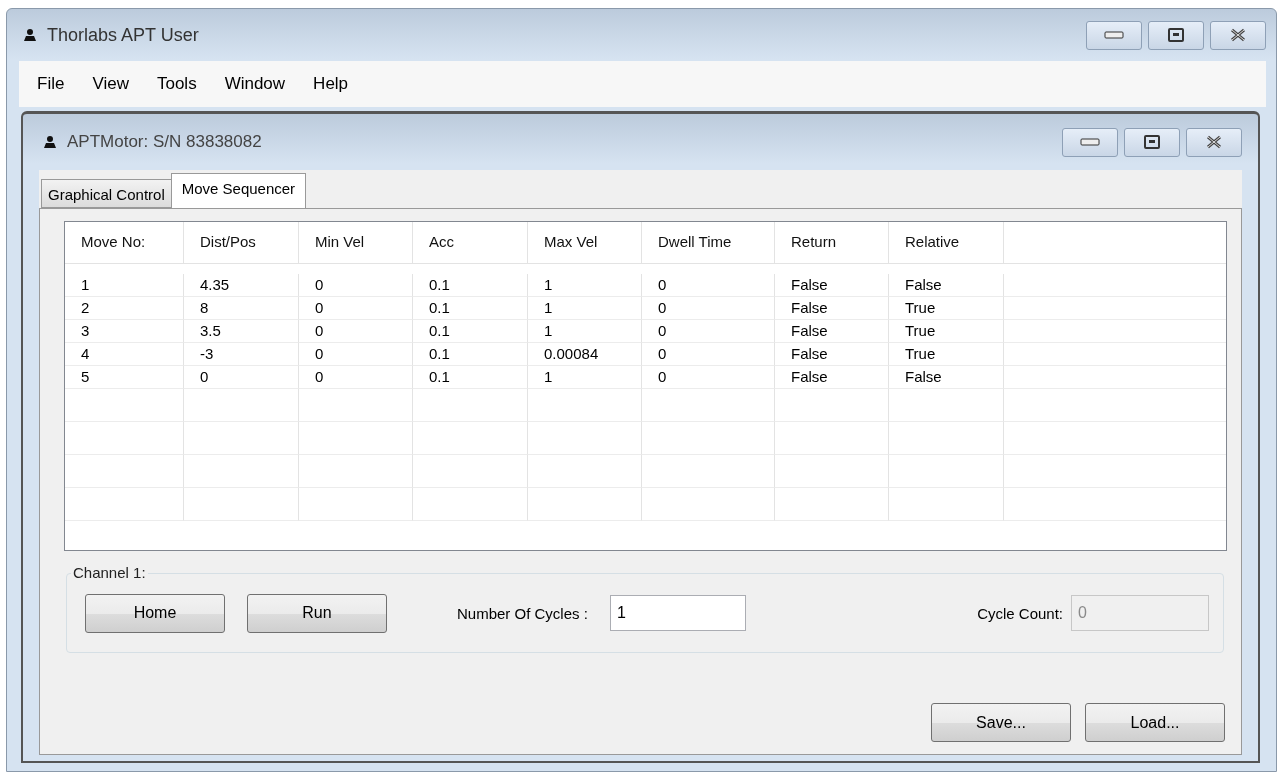  Describe the element at coordinates (123, 35) in the screenshot. I see `window-title: Thorlabs APT User` at that location.